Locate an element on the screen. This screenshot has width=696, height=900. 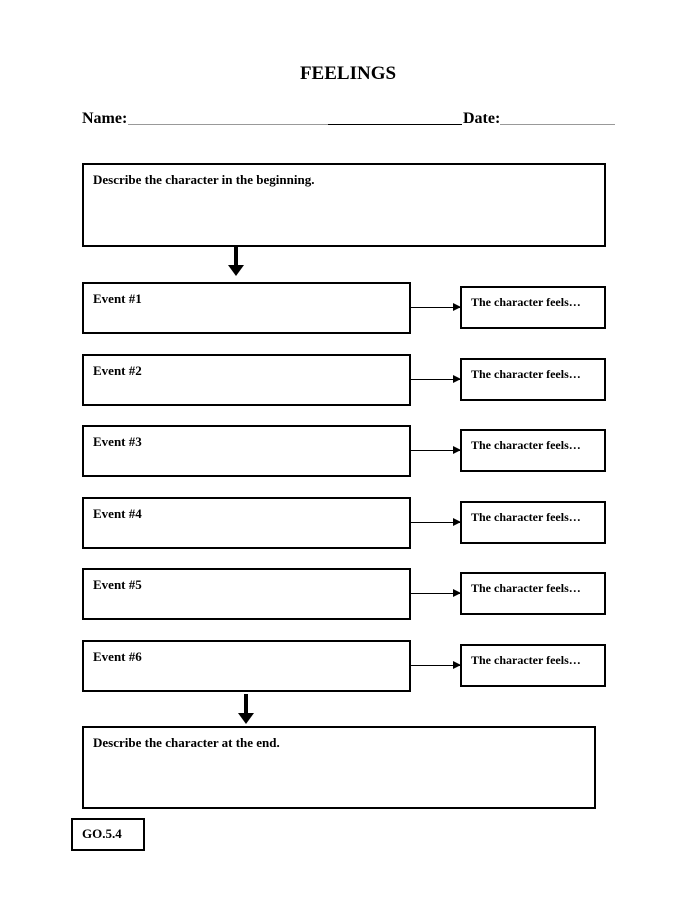
name-field-extension is located at coordinates (395, 124).